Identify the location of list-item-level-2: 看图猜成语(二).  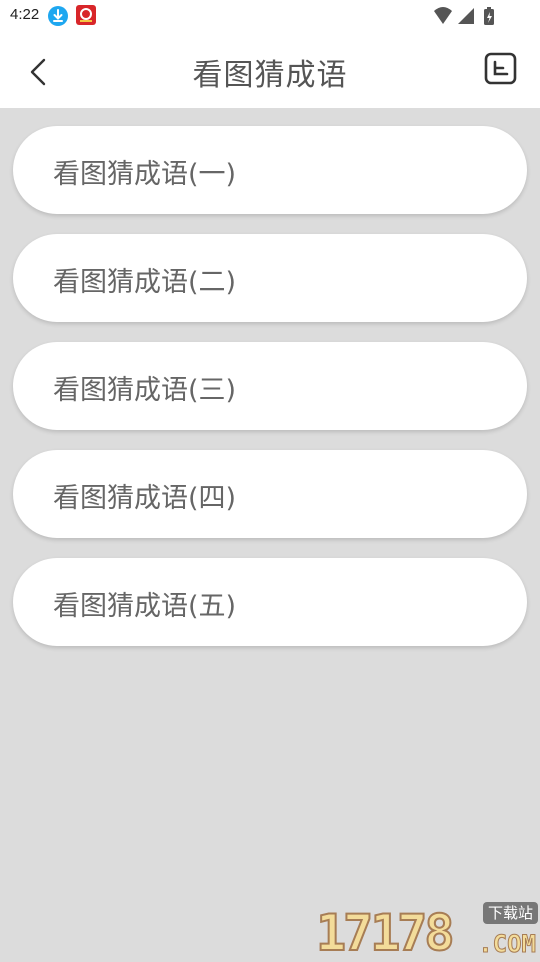
(270, 278).